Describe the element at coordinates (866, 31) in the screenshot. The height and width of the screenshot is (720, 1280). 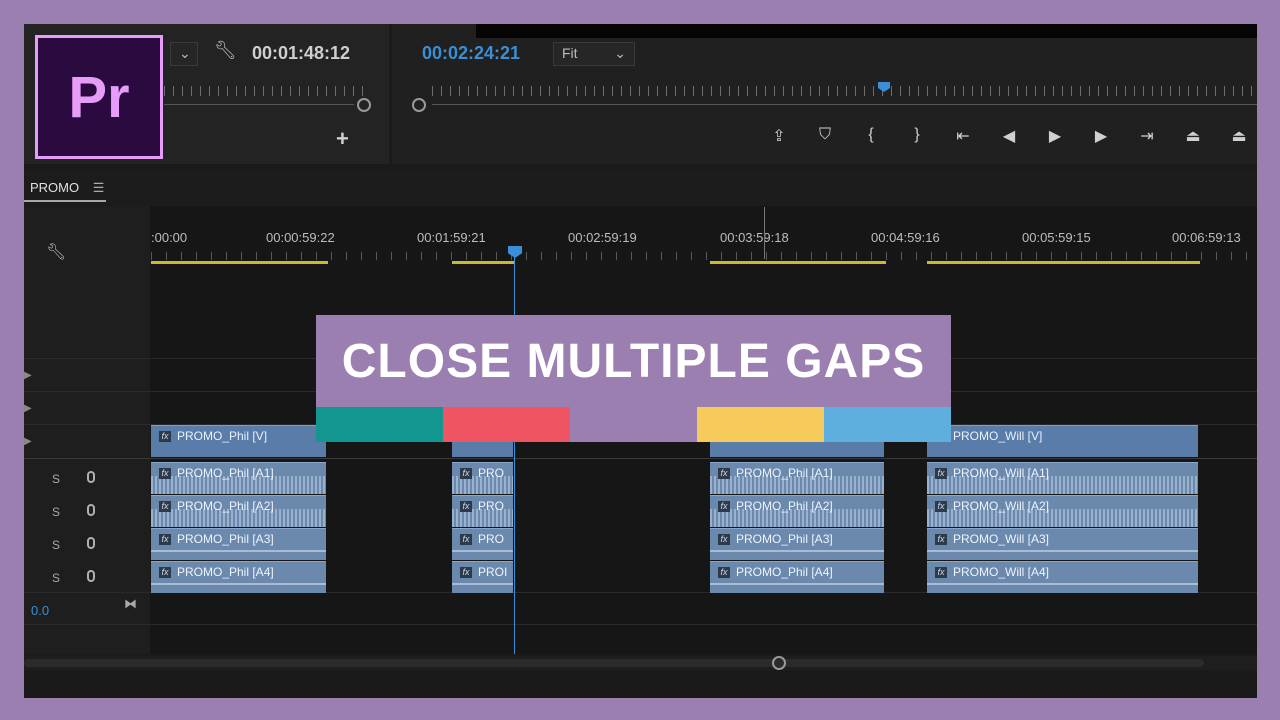
I see `program-video-area` at that location.